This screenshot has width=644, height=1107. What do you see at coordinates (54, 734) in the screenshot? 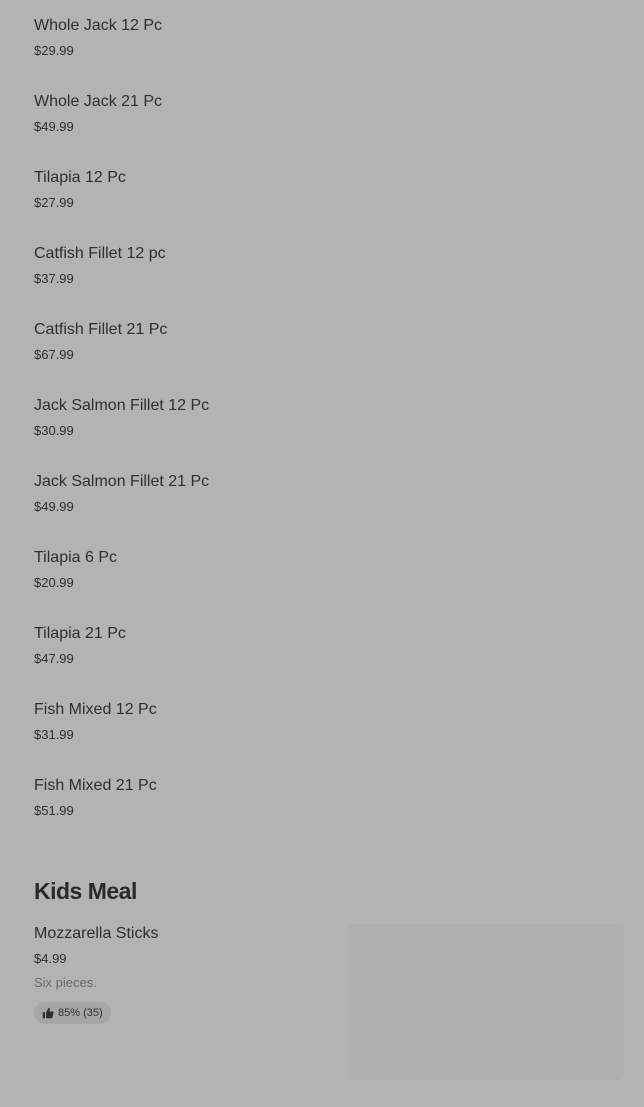
I see `menu-item-price: $31.99` at bounding box center [54, 734].